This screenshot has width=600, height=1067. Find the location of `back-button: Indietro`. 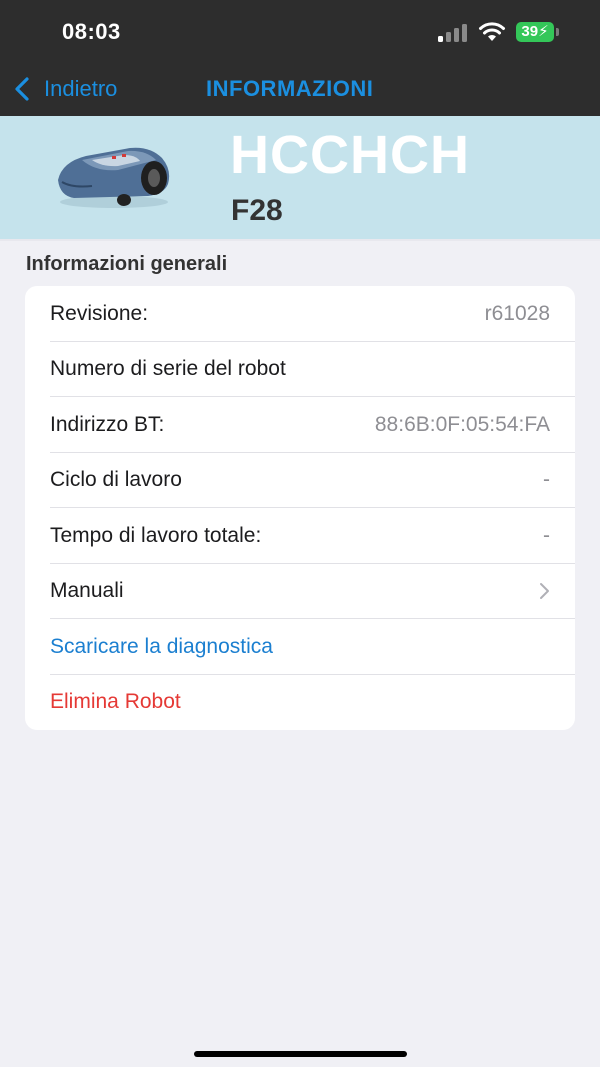

back-button: Indietro is located at coordinates (64, 89).